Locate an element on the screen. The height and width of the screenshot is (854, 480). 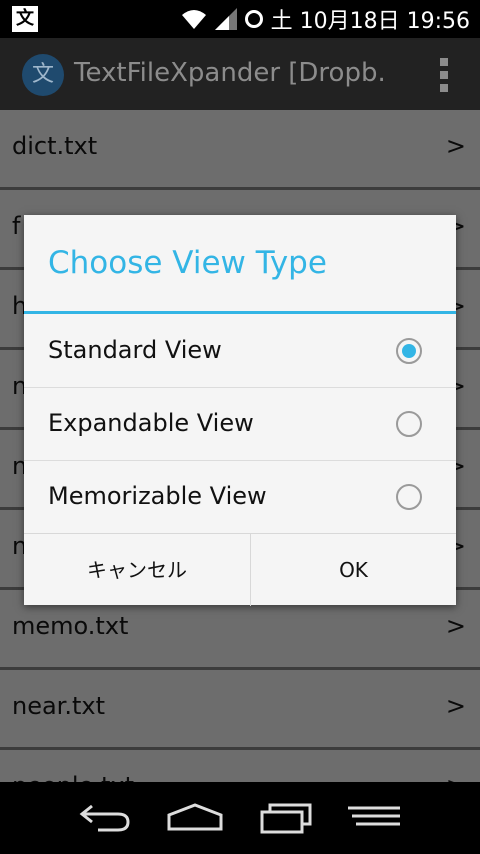
option-label: Standard View is located at coordinates (135, 350).